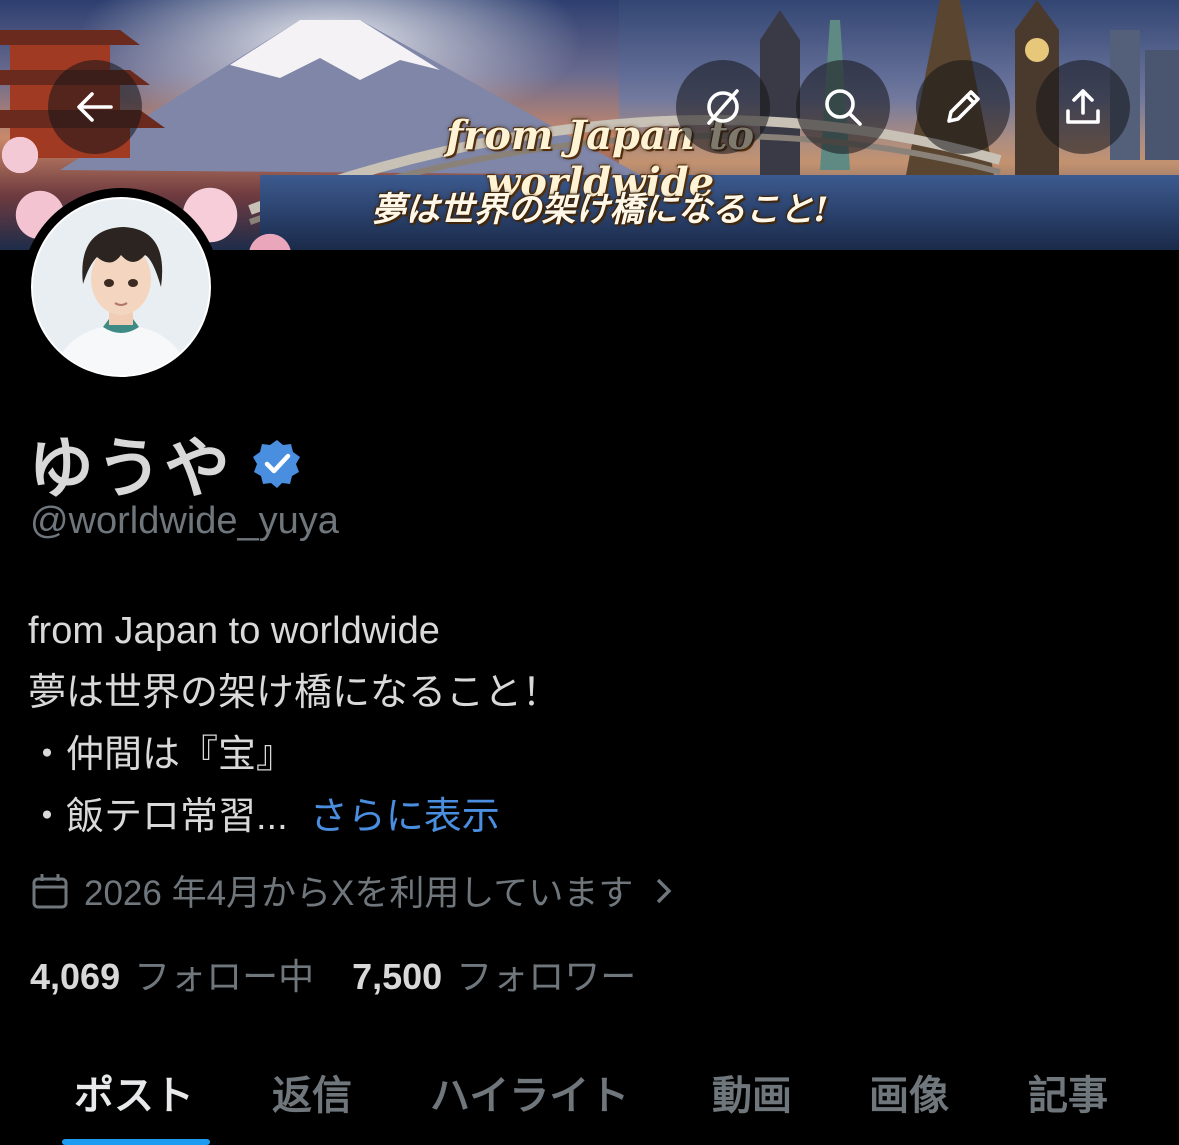 This screenshot has width=1179, height=1145. I want to click on calendar-icon, so click(50, 890).